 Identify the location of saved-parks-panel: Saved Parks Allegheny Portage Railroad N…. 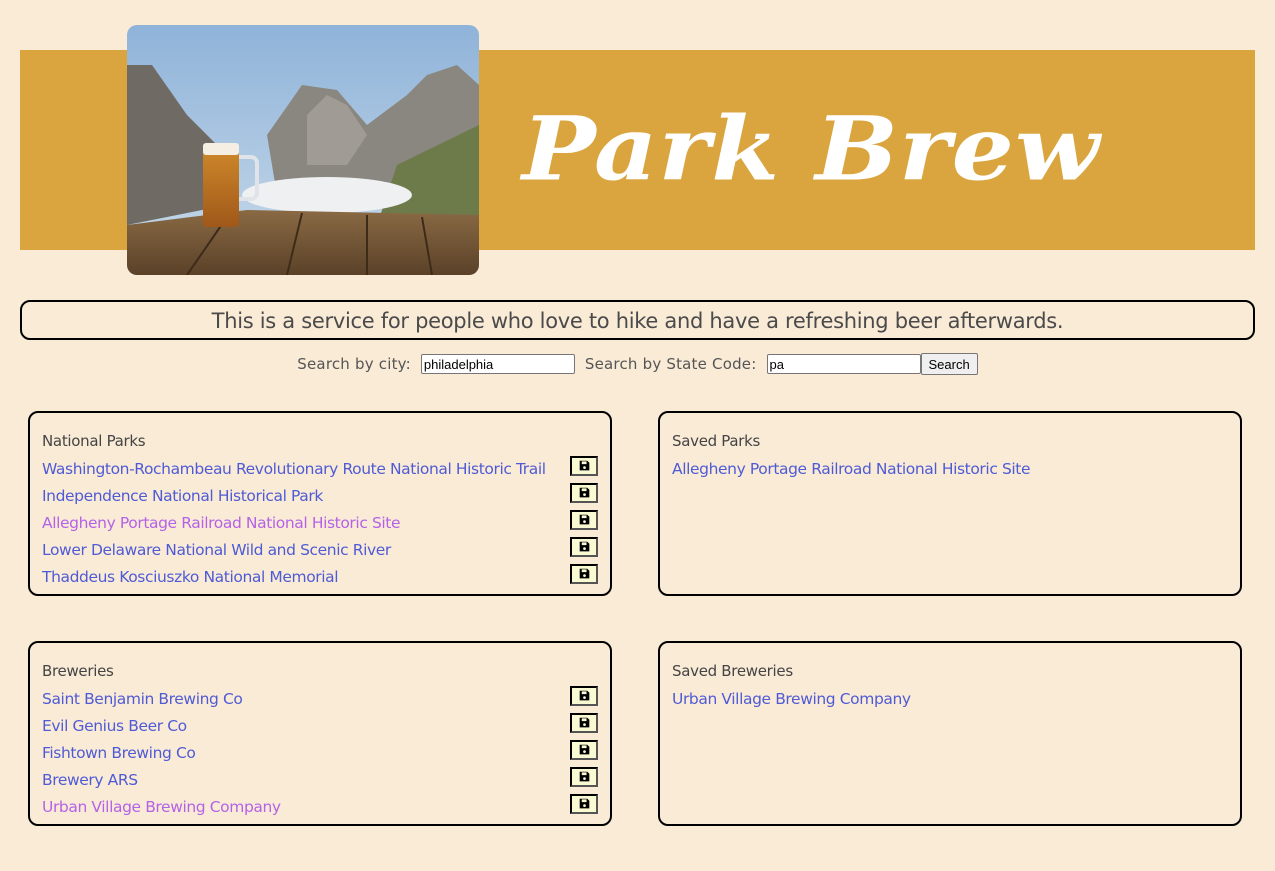
(950, 503).